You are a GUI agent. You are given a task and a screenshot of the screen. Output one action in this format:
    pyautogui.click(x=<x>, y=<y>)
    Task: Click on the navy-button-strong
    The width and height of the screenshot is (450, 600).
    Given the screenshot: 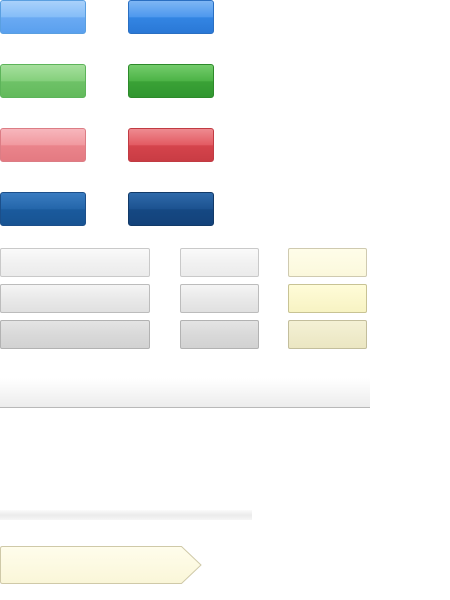 What is the action you would take?
    pyautogui.click(x=171, y=209)
    